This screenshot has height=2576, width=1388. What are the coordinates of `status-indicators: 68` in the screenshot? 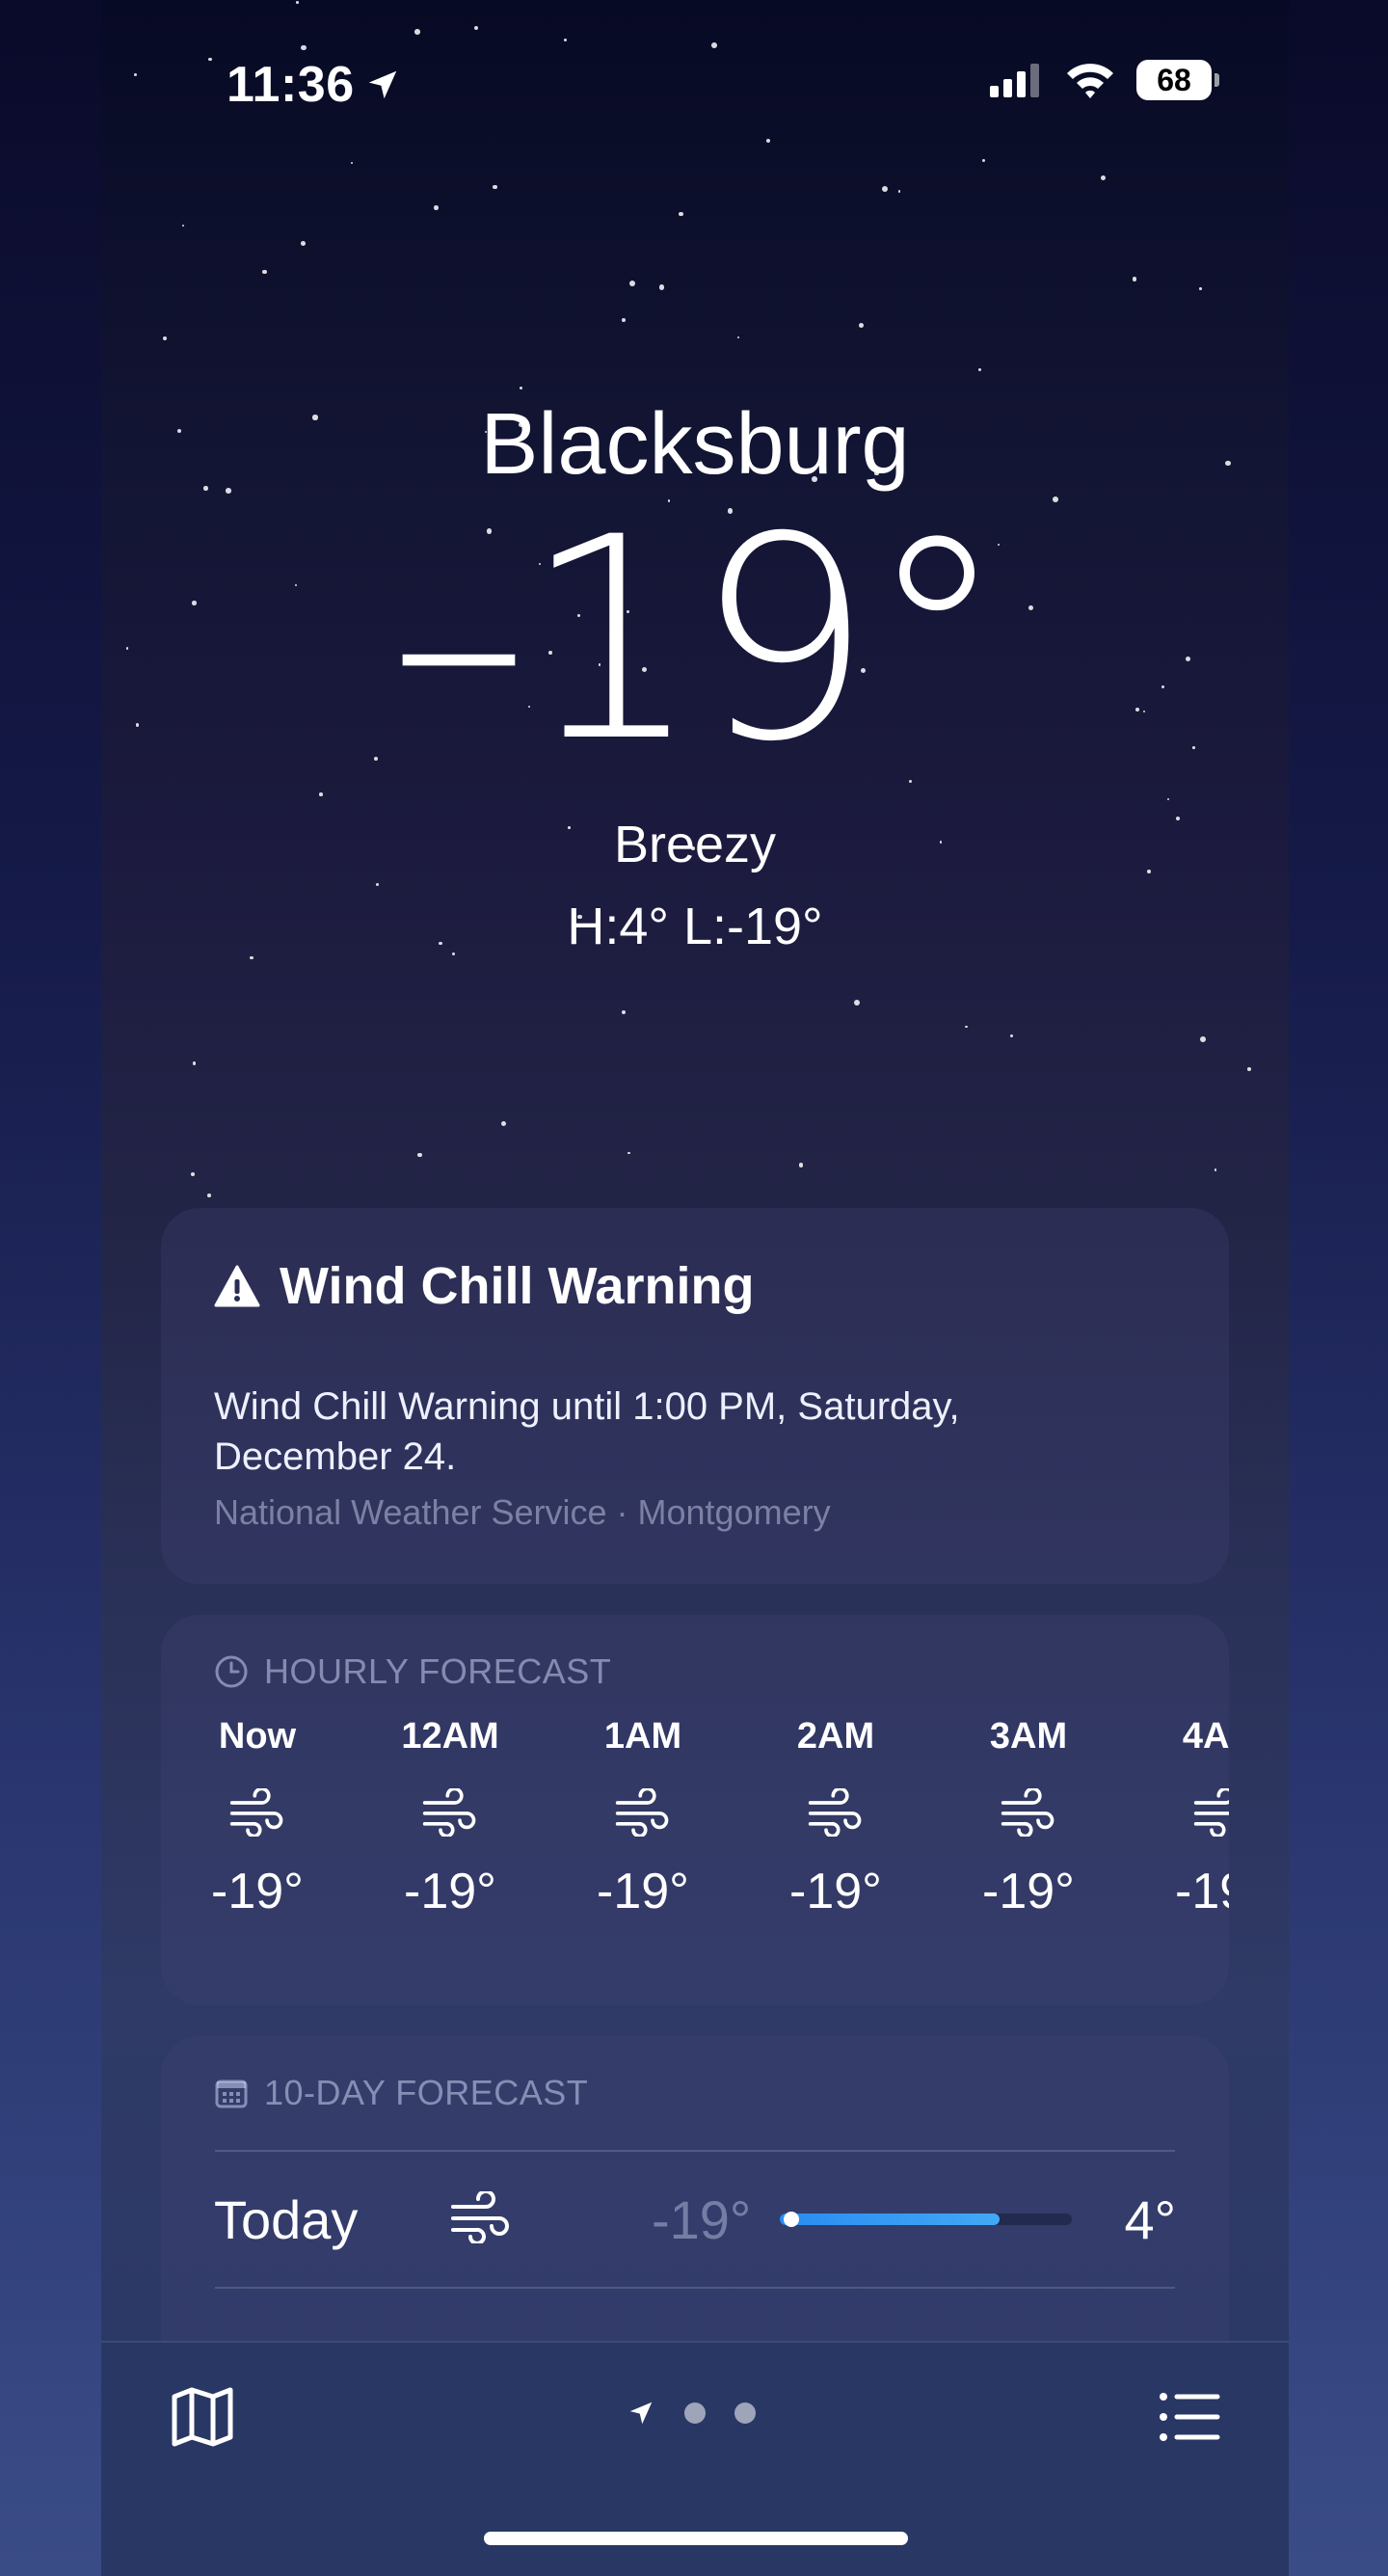 It's located at (1104, 80).